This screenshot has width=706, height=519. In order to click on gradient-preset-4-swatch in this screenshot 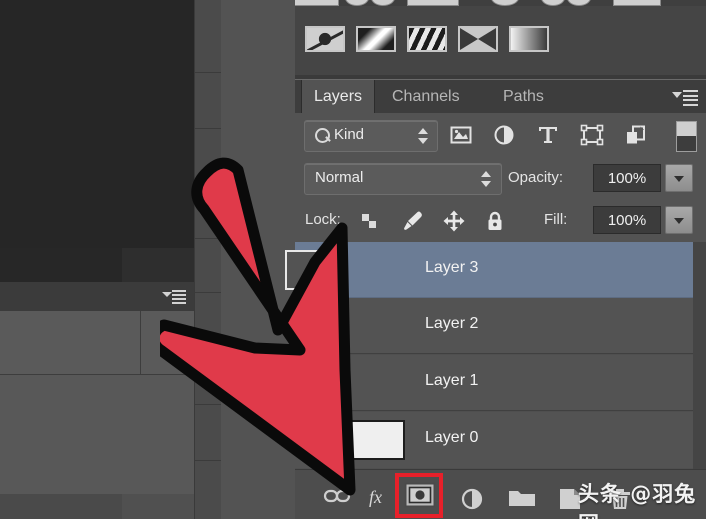, I will do `click(478, 39)`.